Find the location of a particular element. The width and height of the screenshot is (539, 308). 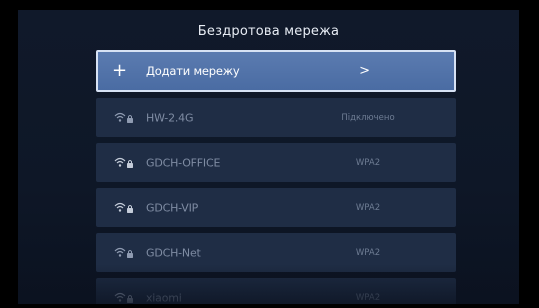

network-row-gdch-net: GDCH-Net WPA2 is located at coordinates (276, 252).